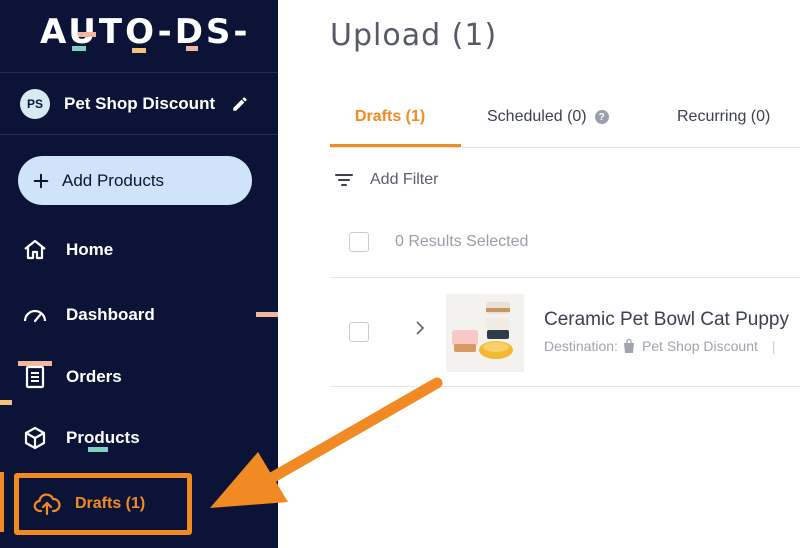  I want to click on destination-store: Pet Shop Discount, so click(699, 346).